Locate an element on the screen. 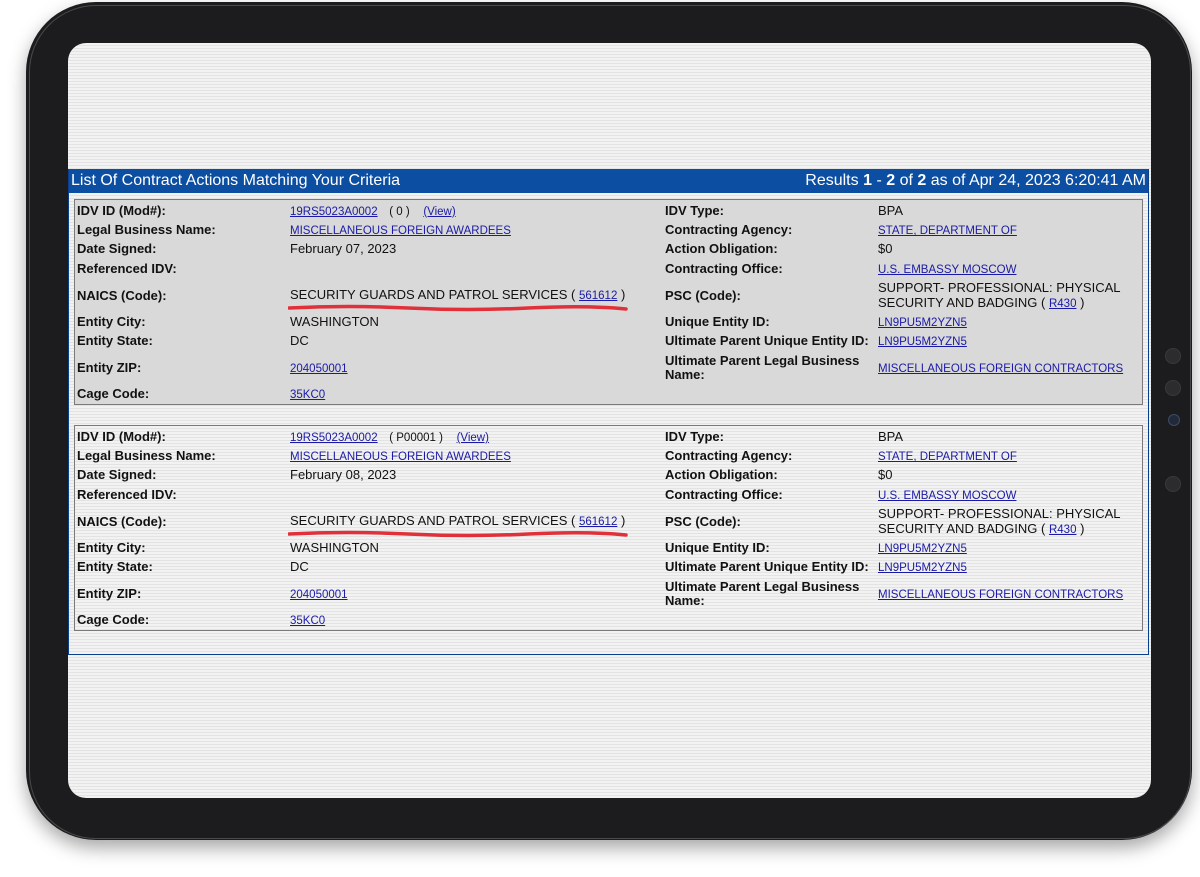 The image size is (1200, 877). date-signed-value: February 07, 2023 is located at coordinates (343, 248).